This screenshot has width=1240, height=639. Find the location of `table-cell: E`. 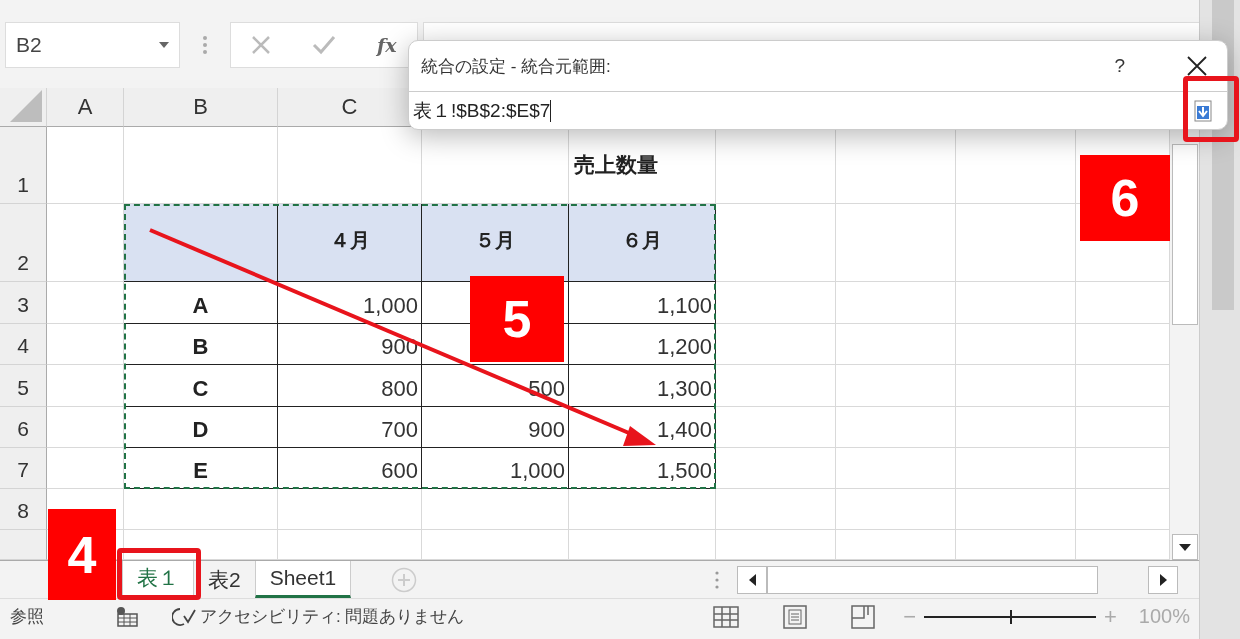

table-cell: E is located at coordinates (201, 468).